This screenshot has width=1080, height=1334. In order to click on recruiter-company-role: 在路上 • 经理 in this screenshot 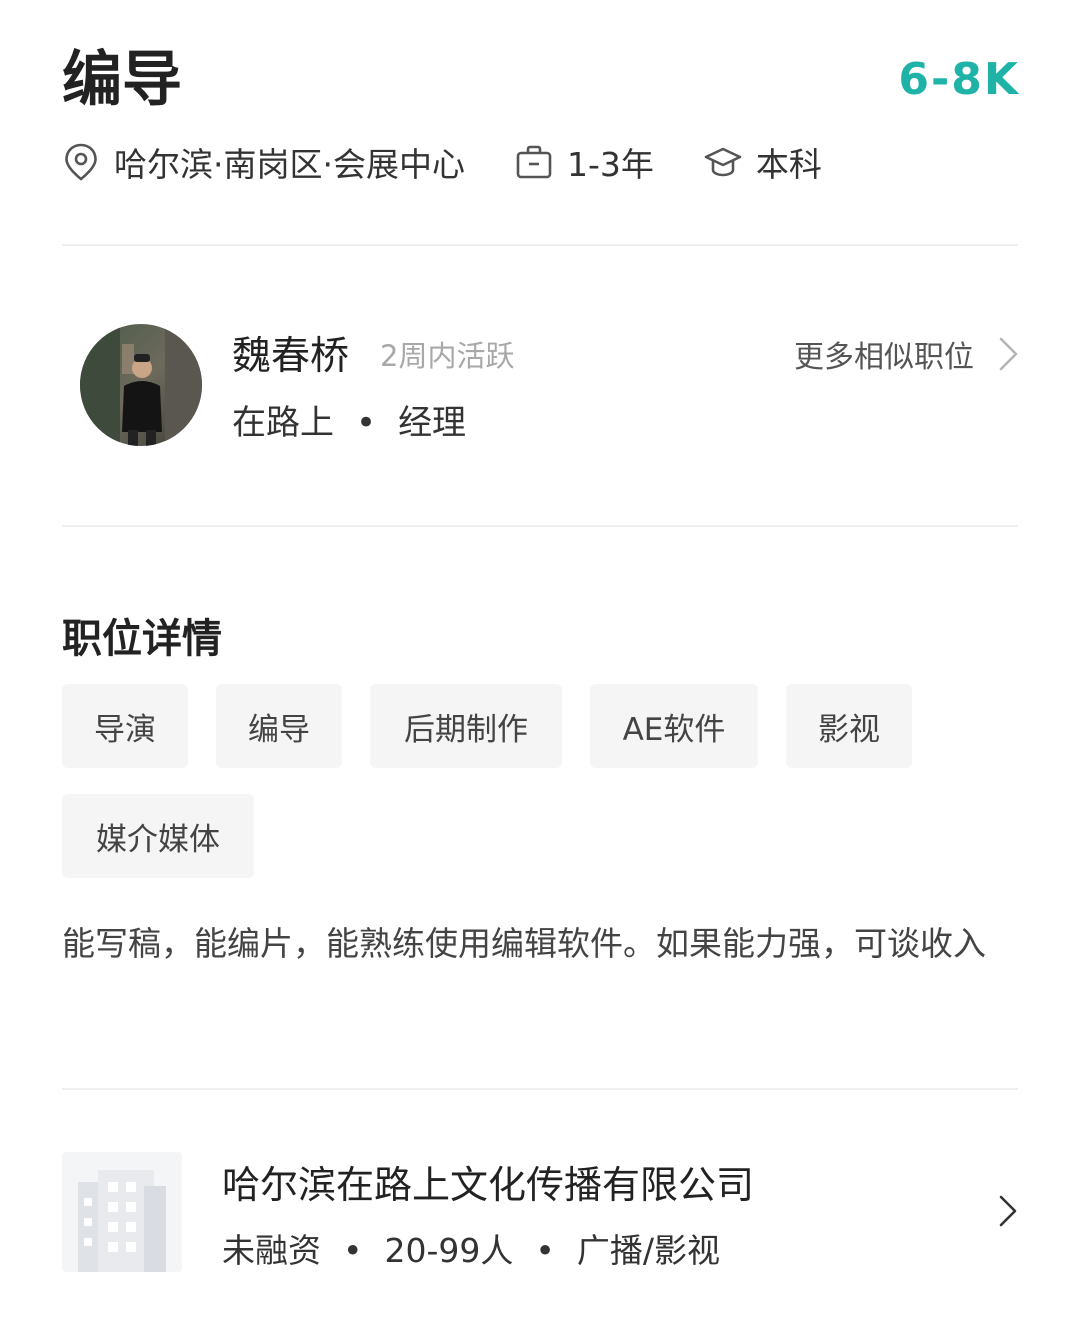, I will do `click(349, 423)`.